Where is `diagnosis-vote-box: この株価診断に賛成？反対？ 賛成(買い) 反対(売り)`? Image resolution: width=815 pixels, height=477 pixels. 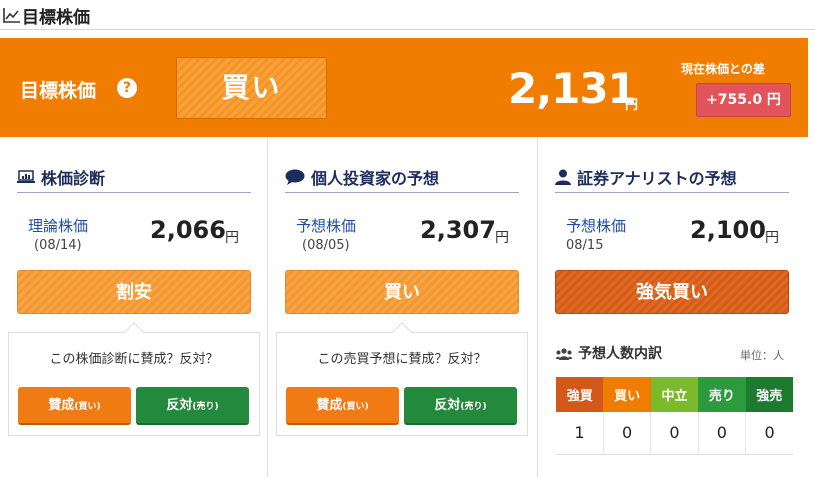
diagnosis-vote-box: この株価診断に賛成？反対？ 賛成(買い) 反対(売り) is located at coordinates (134, 379).